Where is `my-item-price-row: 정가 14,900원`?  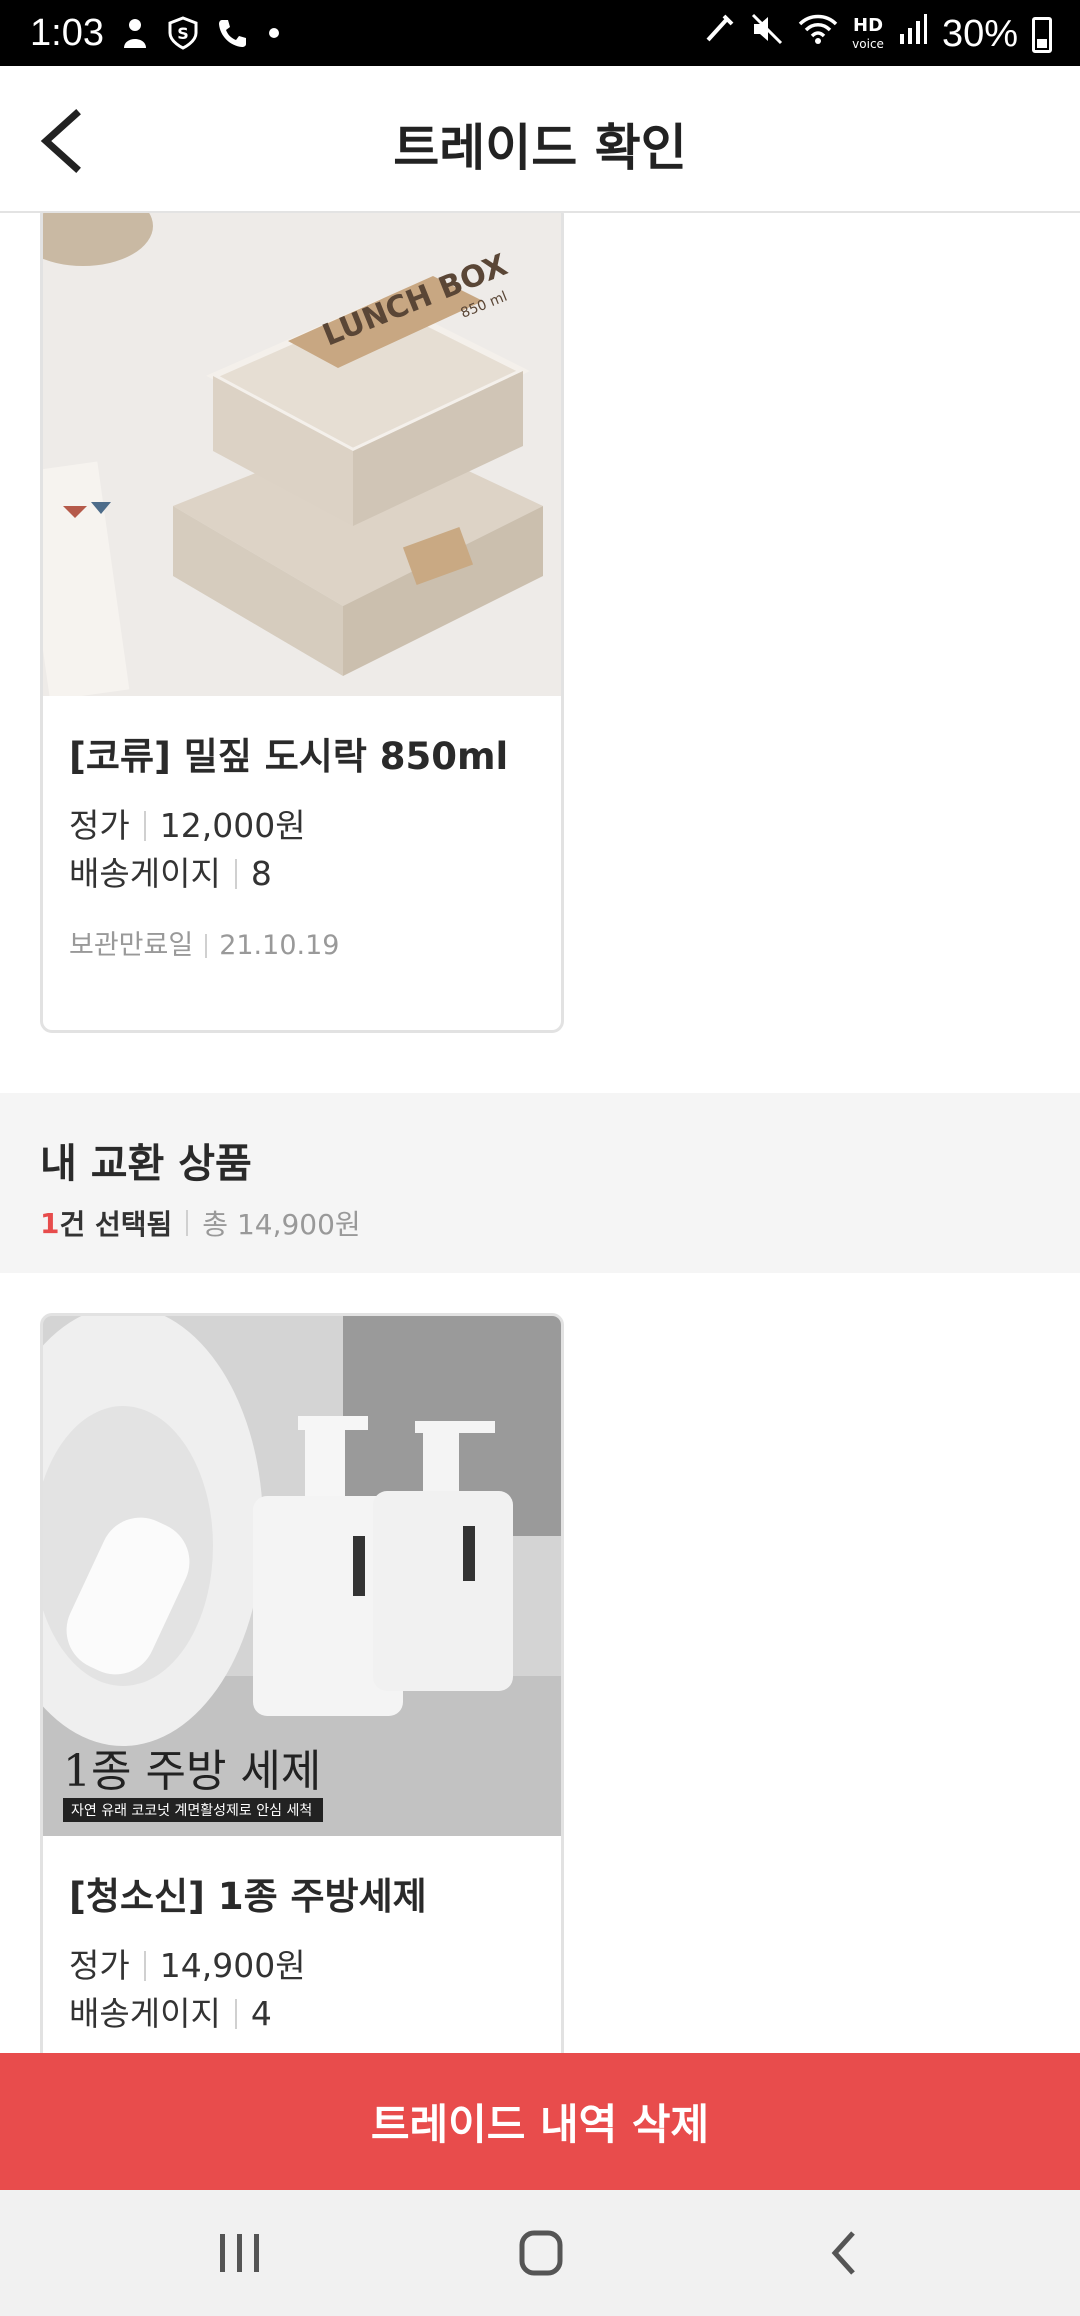 my-item-price-row: 정가 14,900원 is located at coordinates (302, 1966).